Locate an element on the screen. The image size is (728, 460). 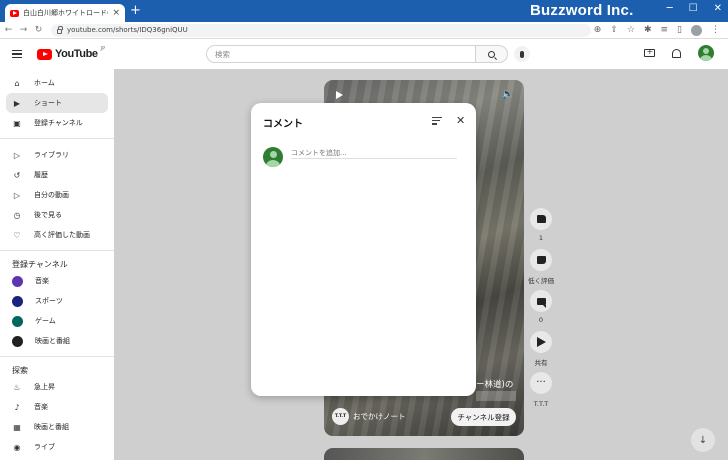
sidebar-item-label: 登録チャンネル is located at coordinates (58, 123).